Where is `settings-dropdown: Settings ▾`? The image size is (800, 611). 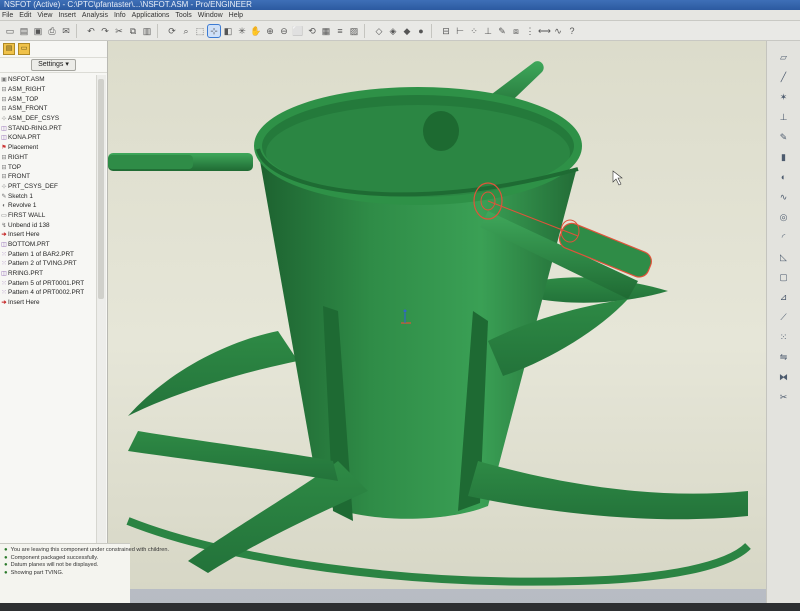
settings-dropdown: Settings ▾ is located at coordinates (53, 65).